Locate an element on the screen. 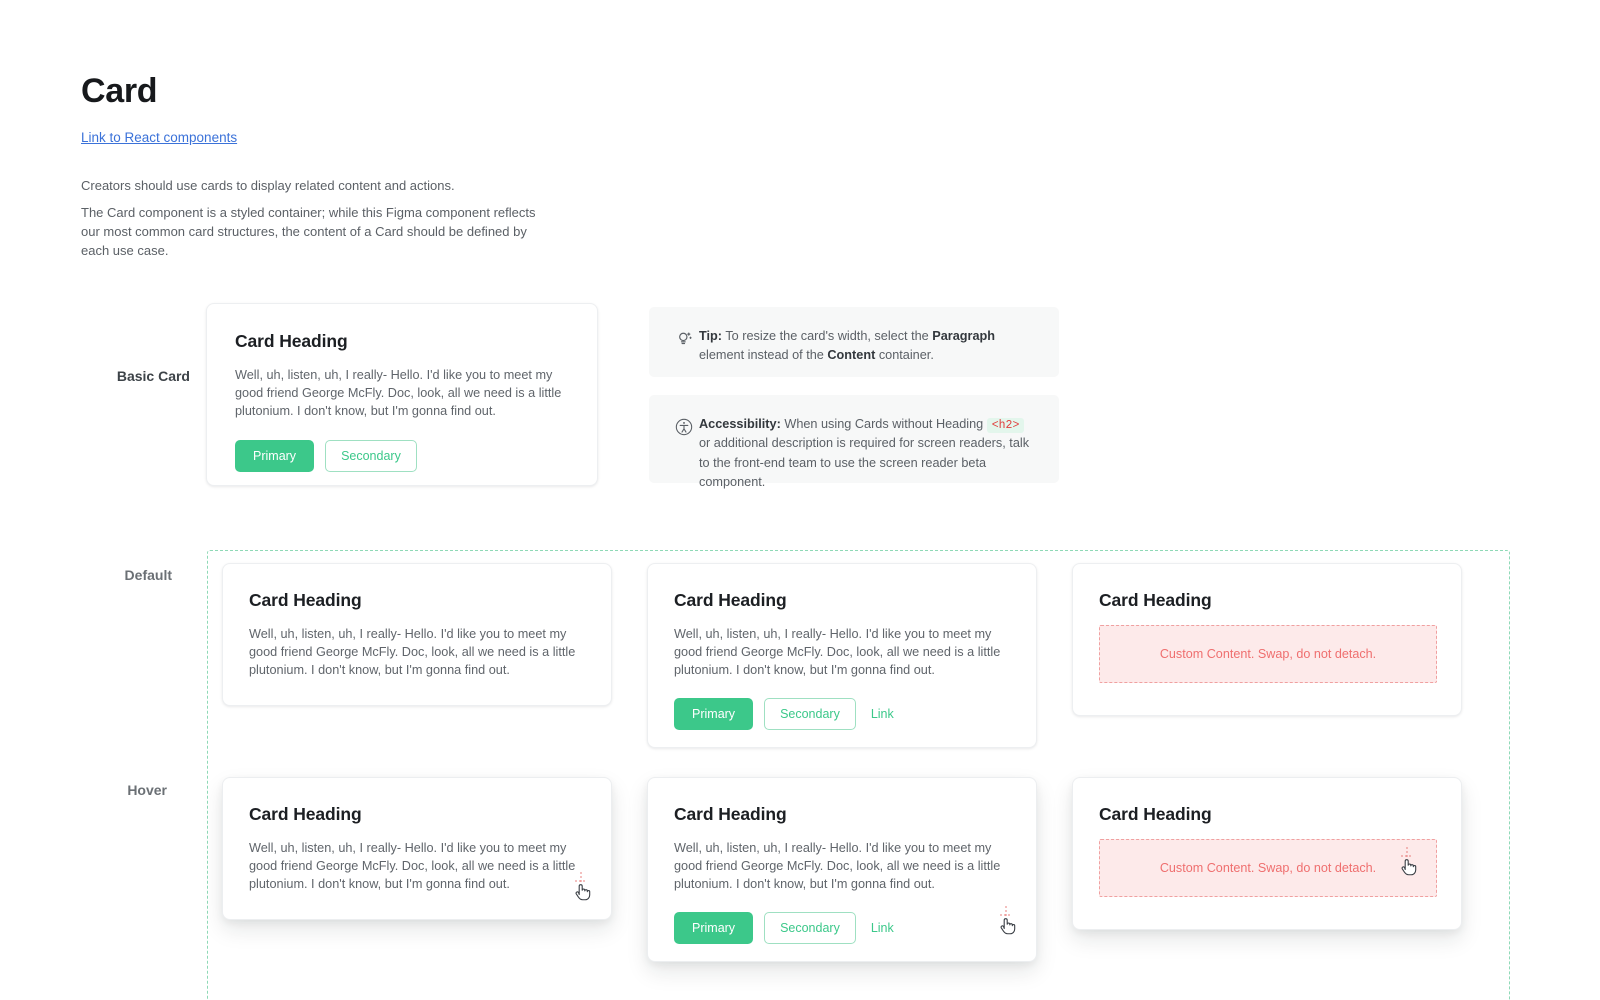  row-label-default: Default is located at coordinates (148, 575).